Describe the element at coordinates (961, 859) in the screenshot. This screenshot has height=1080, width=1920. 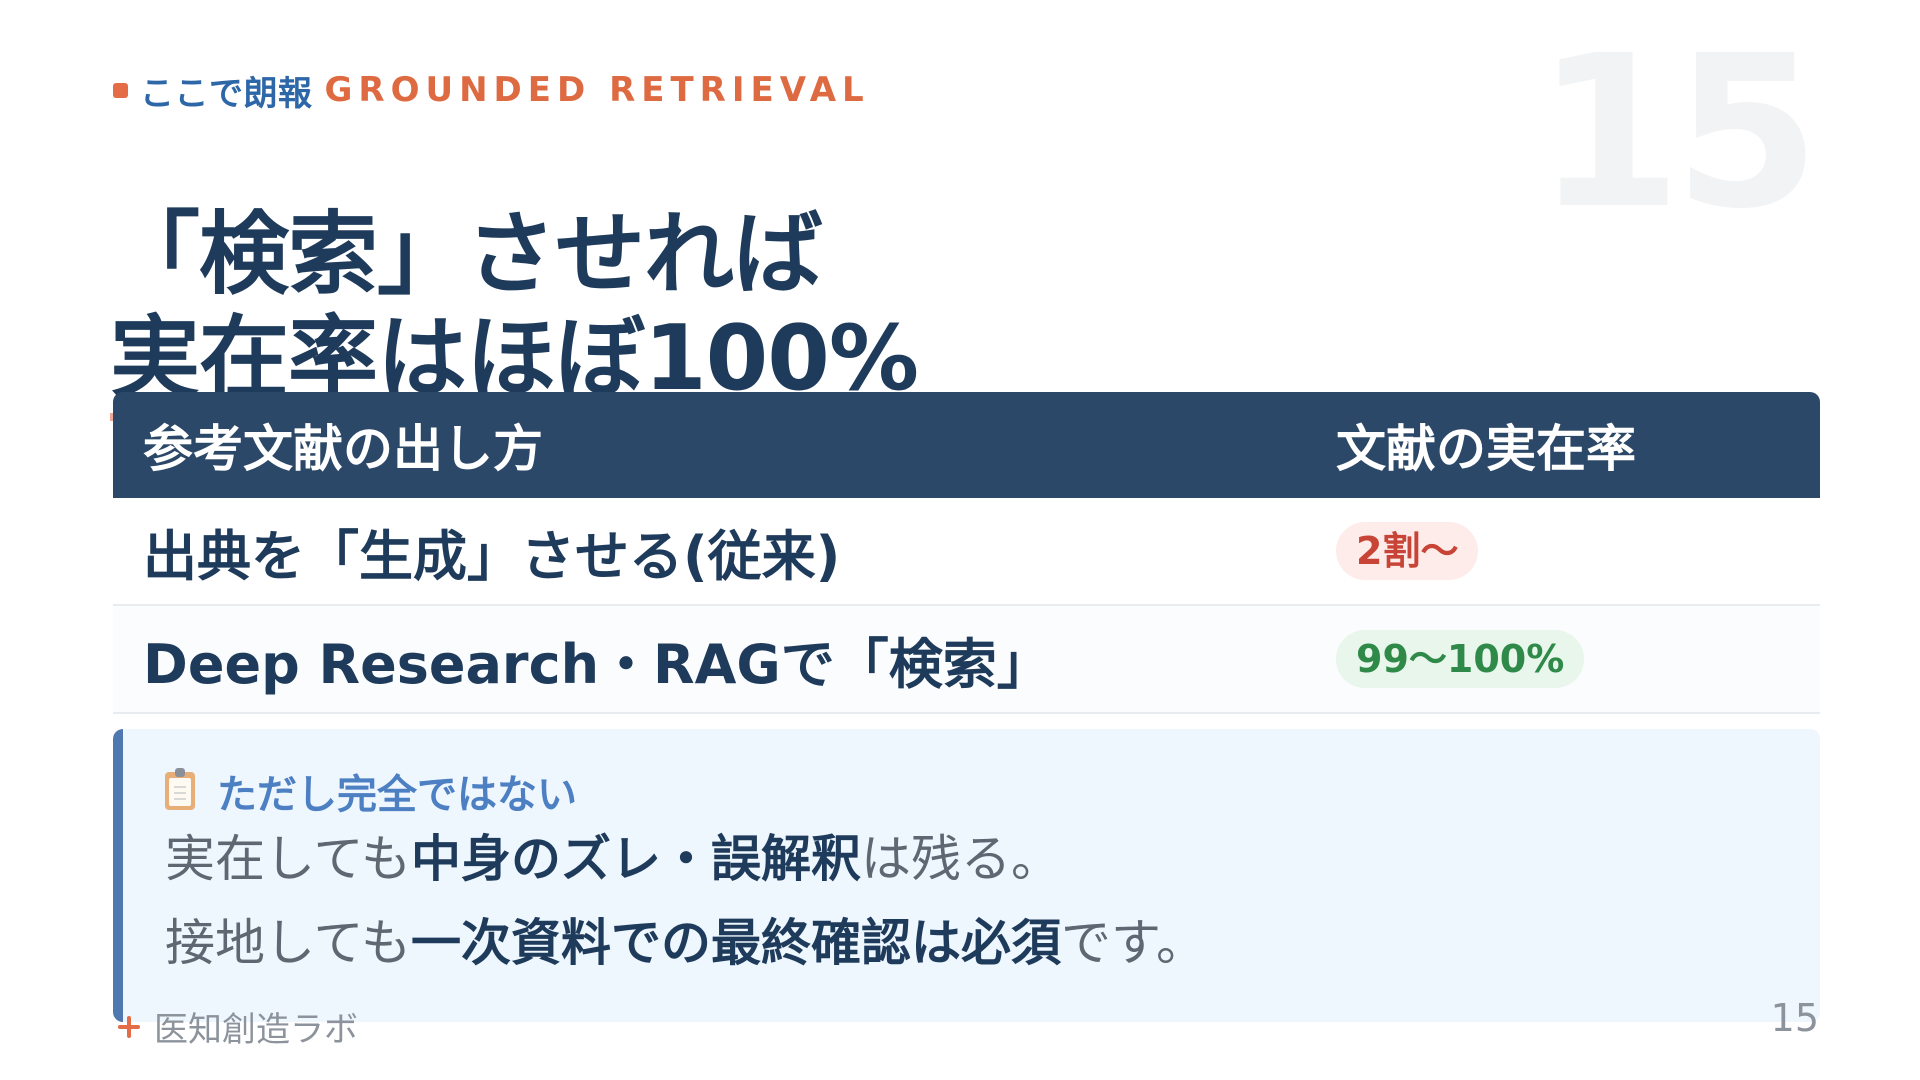
I see `note-line-1-suffix: は残る。` at that location.